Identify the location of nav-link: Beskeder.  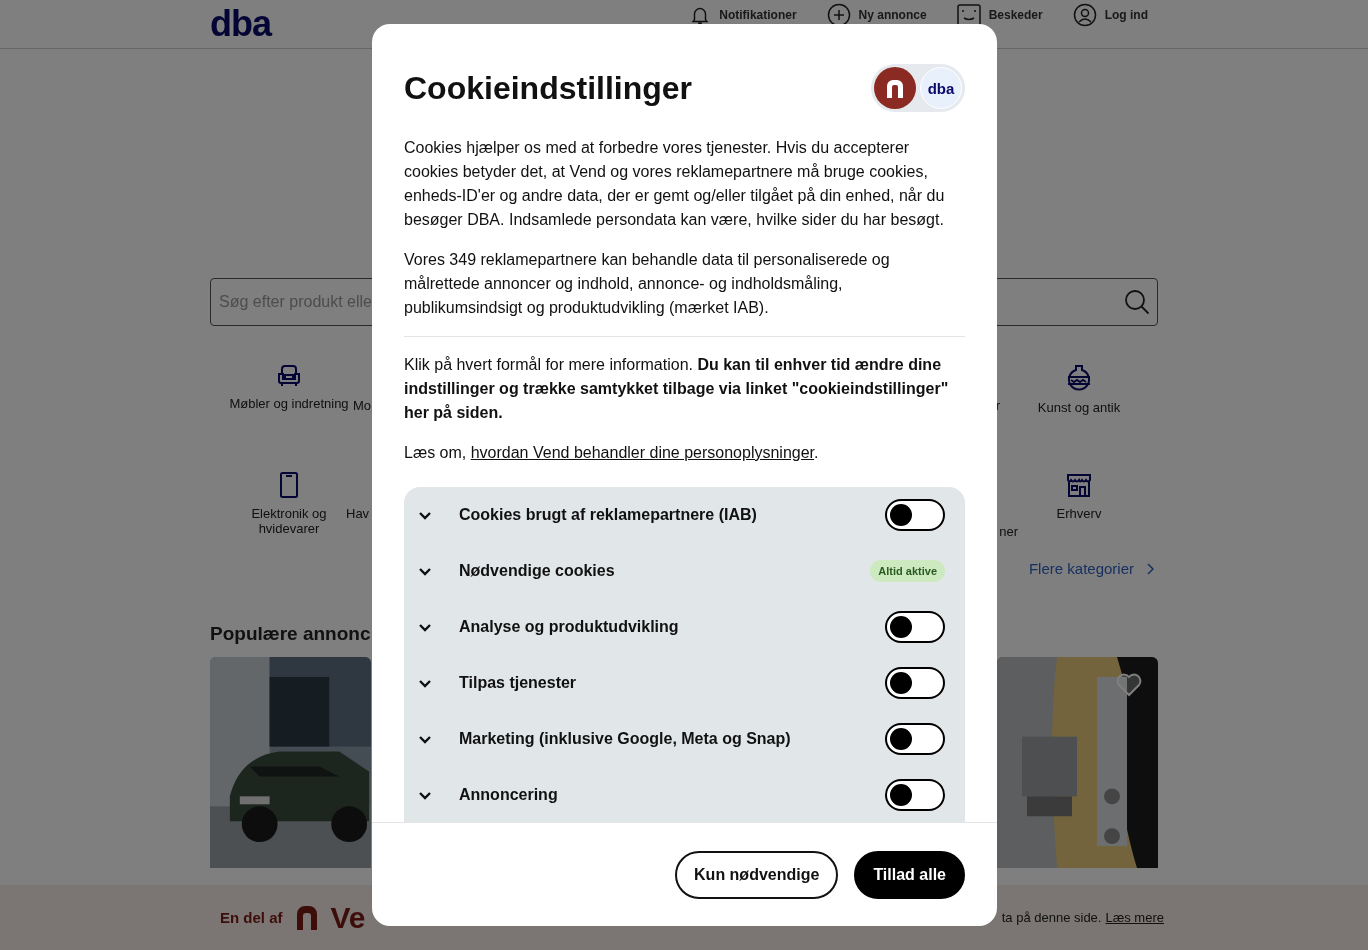
(1015, 15).